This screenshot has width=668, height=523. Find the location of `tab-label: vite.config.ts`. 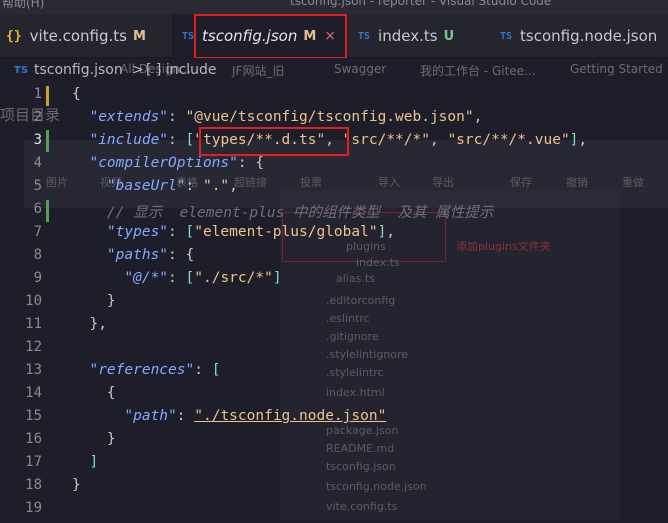

tab-label: vite.config.ts is located at coordinates (78, 36).